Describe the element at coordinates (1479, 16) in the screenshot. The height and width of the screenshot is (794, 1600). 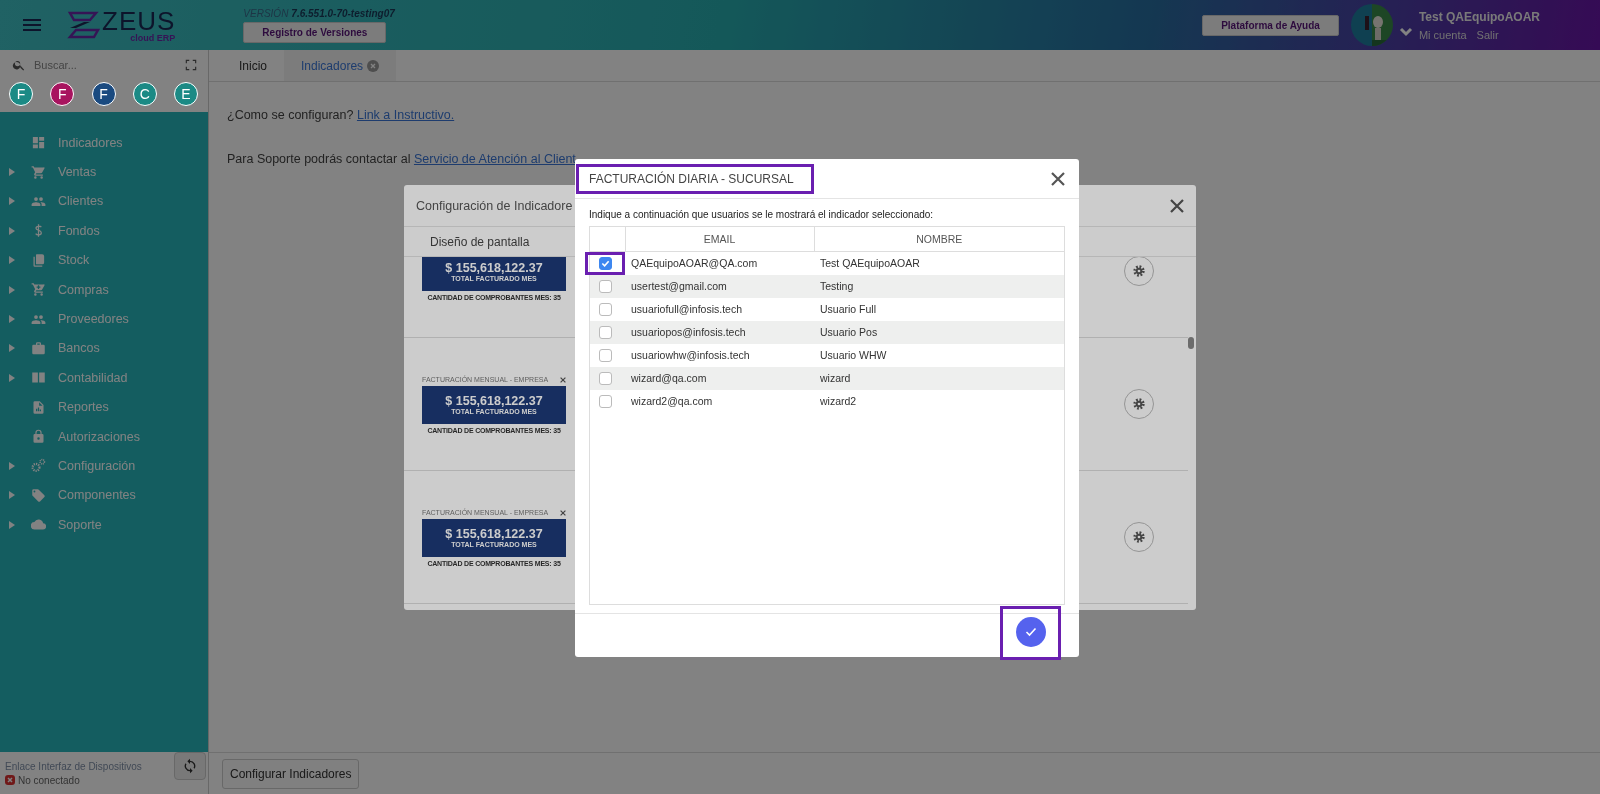
I see `user-name: Test QAEquipoAOAR` at that location.